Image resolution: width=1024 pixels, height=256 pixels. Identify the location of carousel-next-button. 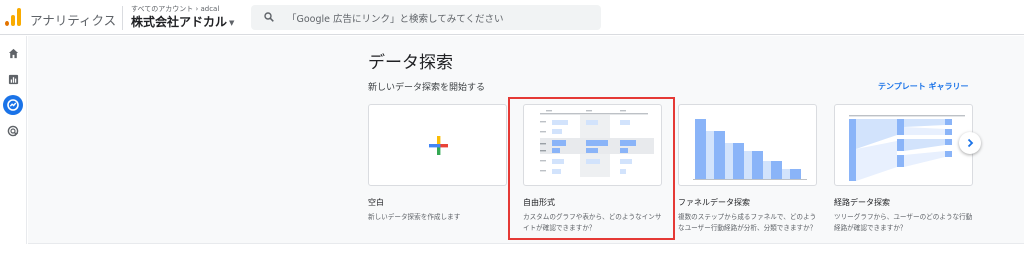
(970, 143).